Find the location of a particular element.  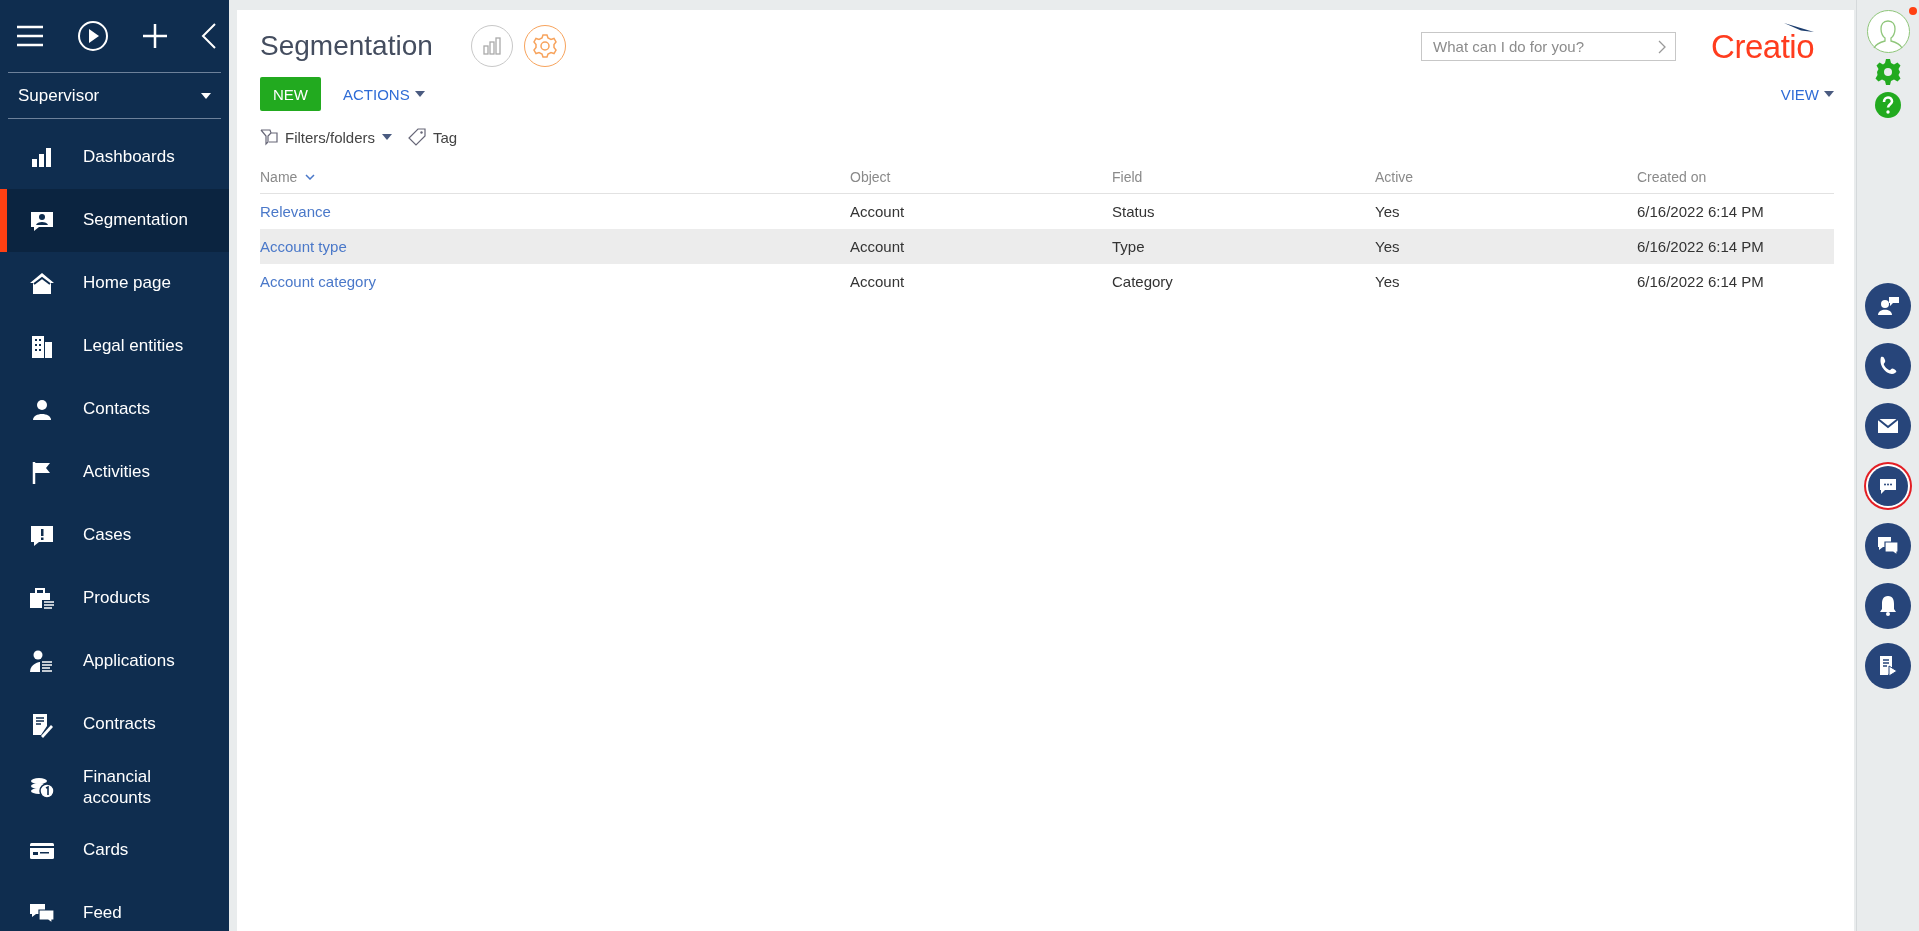

filters-folders-button: Filters/folders is located at coordinates (326, 137).